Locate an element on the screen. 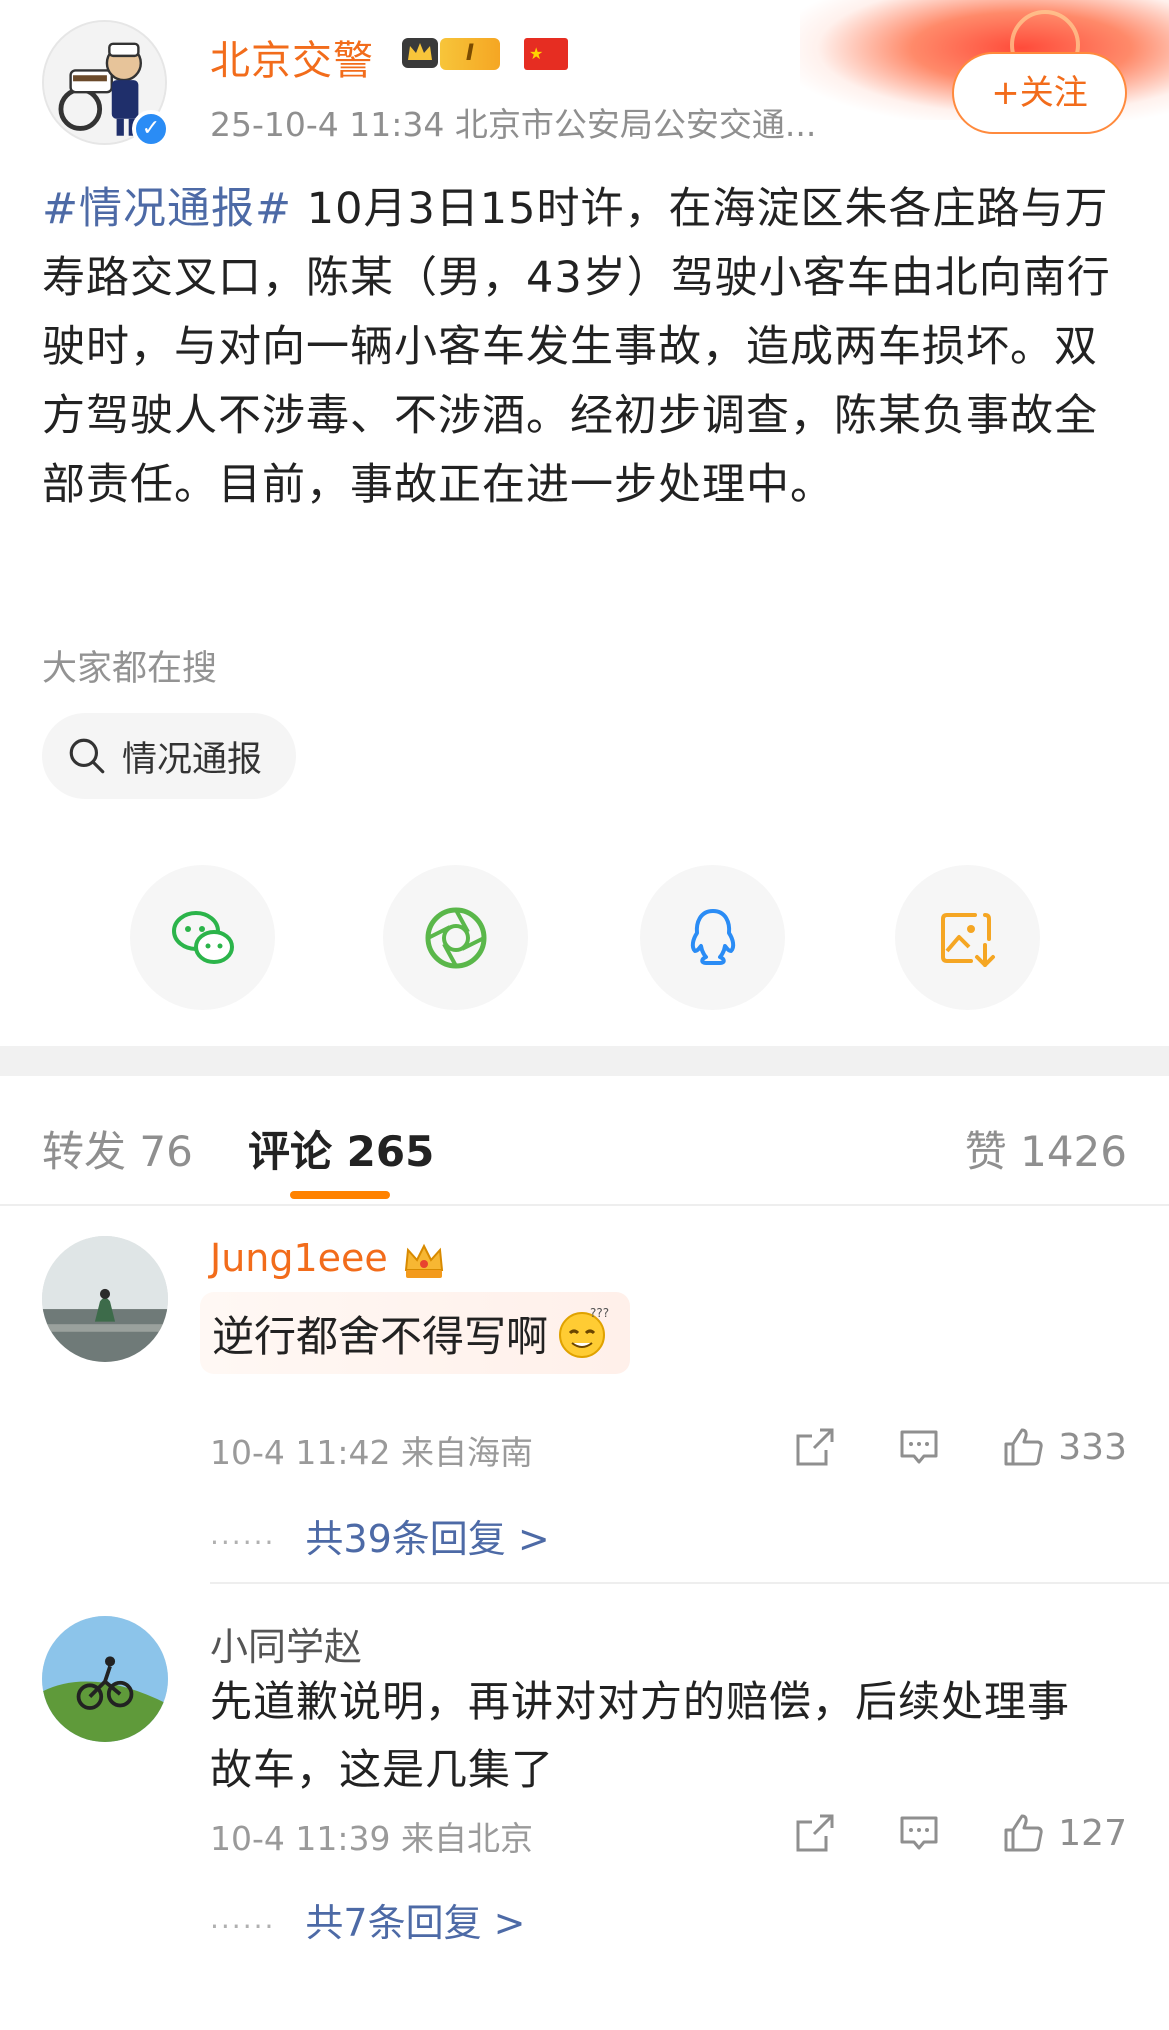 The width and height of the screenshot is (1169, 2030). hot-search-chip: 情况通报 is located at coordinates (169, 756).